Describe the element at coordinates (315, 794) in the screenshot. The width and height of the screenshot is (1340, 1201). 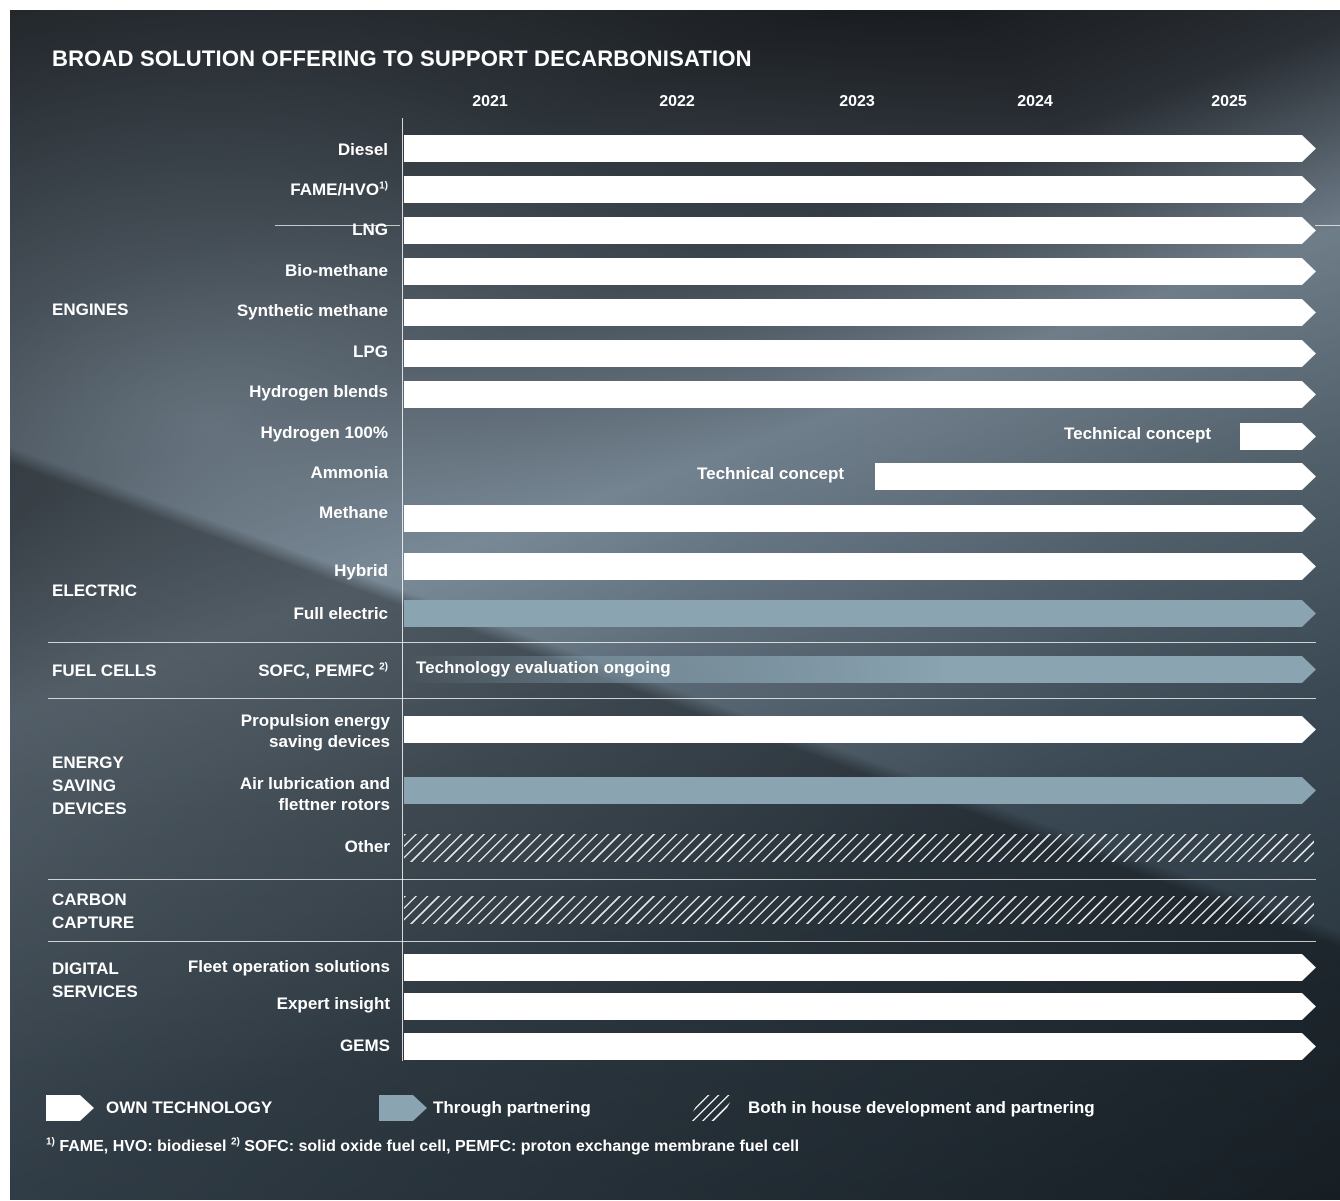
I see `row-label-air-lubrication: Air lubrication and flettner rotors` at that location.